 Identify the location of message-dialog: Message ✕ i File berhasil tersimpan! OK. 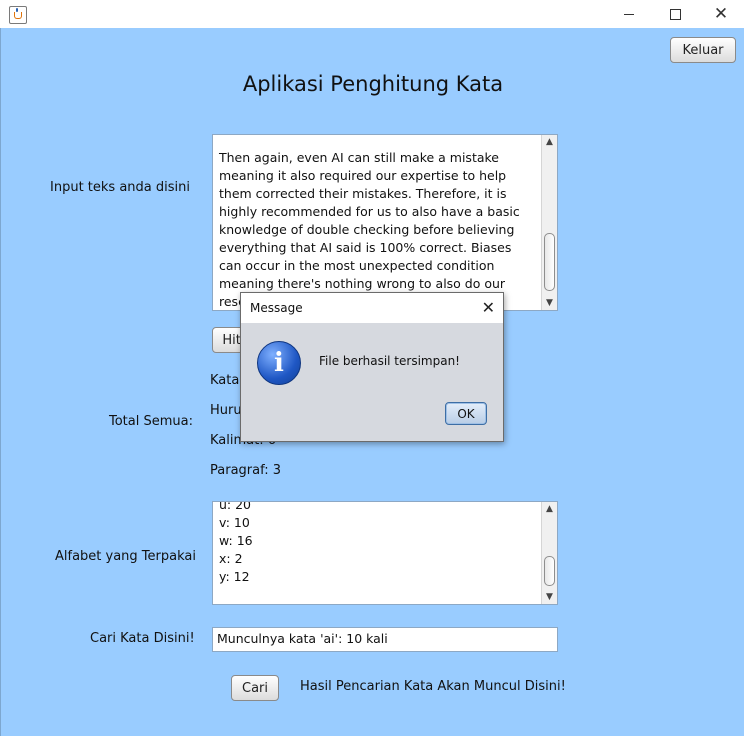
(372, 367).